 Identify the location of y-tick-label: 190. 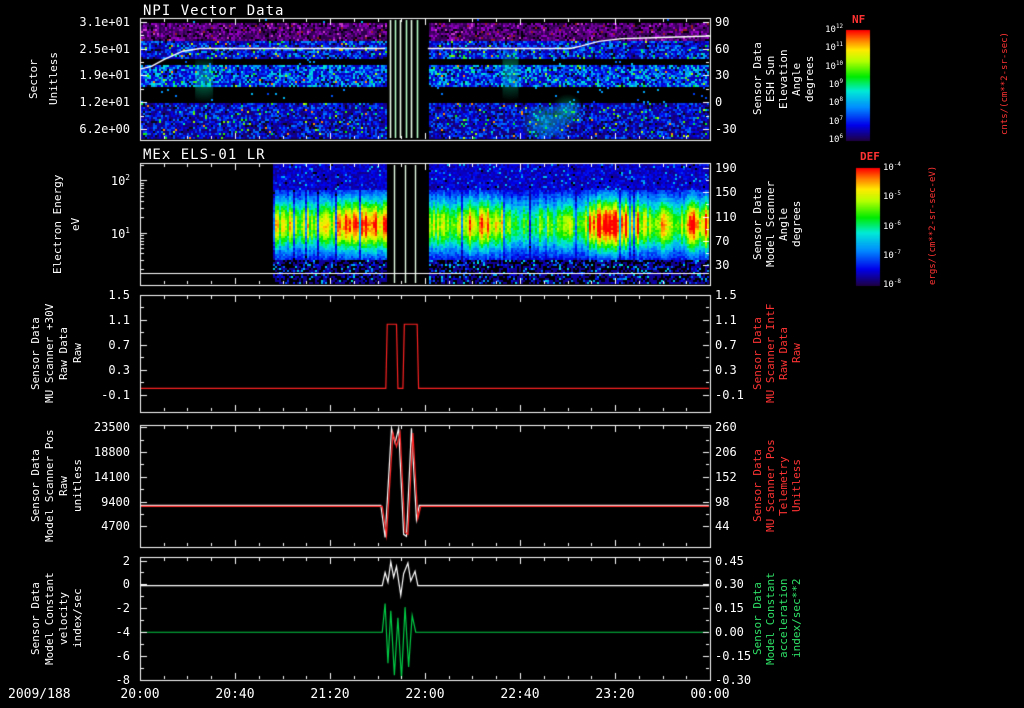
(726, 167).